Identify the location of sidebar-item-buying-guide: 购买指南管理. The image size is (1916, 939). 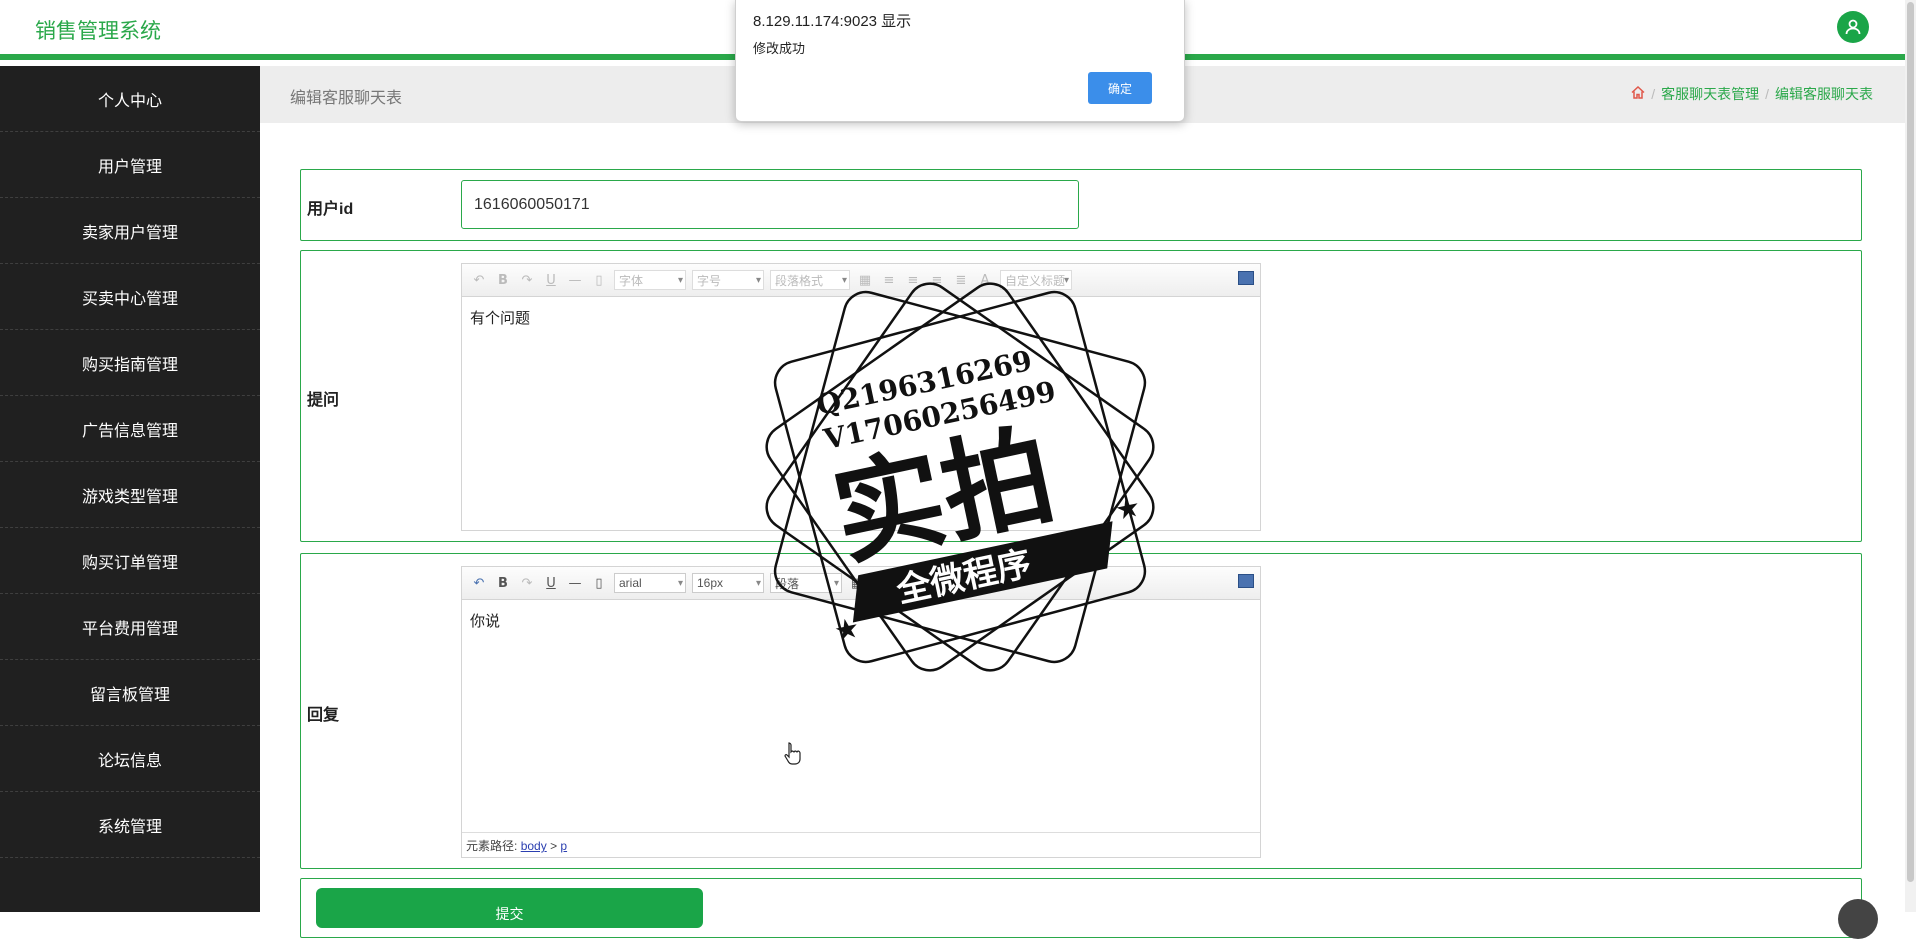
(130, 363).